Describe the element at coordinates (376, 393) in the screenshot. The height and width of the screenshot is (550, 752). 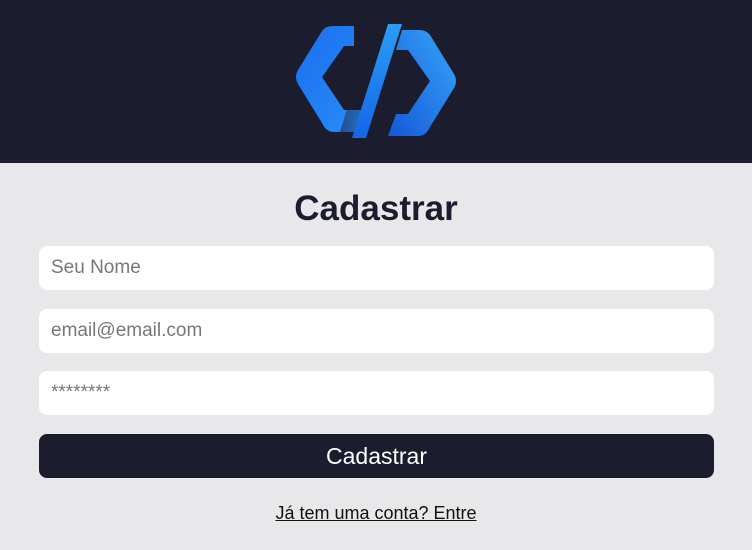
I see `password-input` at that location.